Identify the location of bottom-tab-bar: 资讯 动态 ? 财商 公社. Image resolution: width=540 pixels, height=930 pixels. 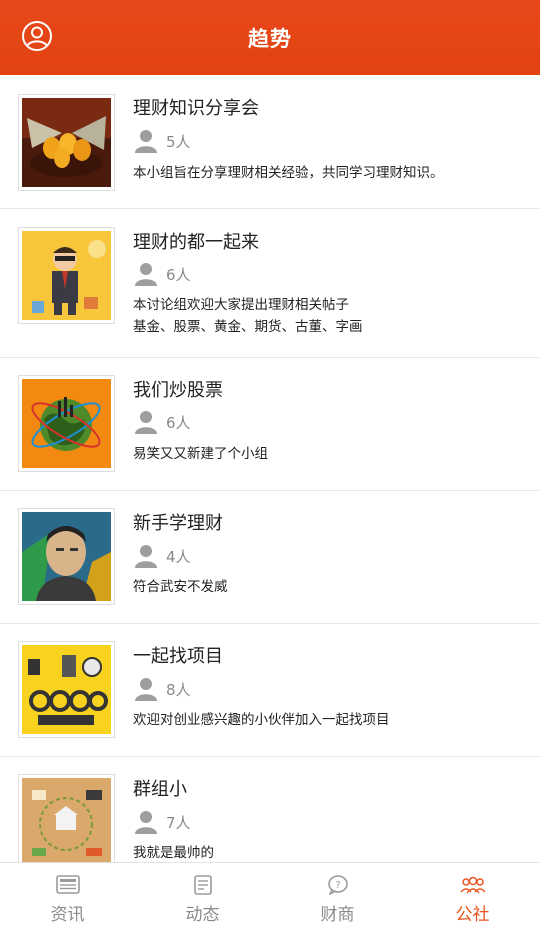
(270, 896).